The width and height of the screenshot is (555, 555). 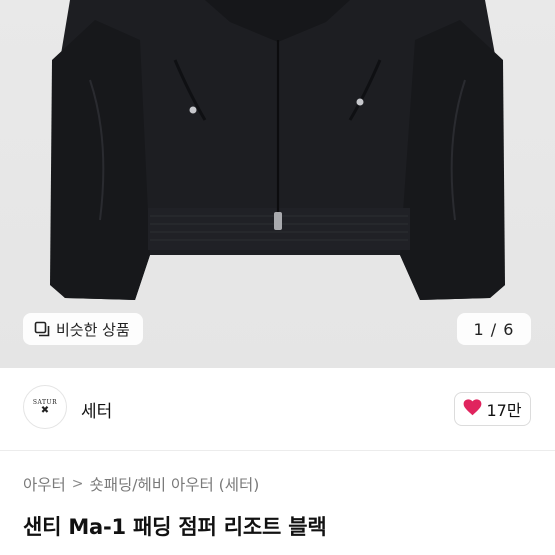 What do you see at coordinates (175, 484) in the screenshot?
I see `breadcrumb-item-short-padding: 숏패딩/헤비 아우터 (세터)` at bounding box center [175, 484].